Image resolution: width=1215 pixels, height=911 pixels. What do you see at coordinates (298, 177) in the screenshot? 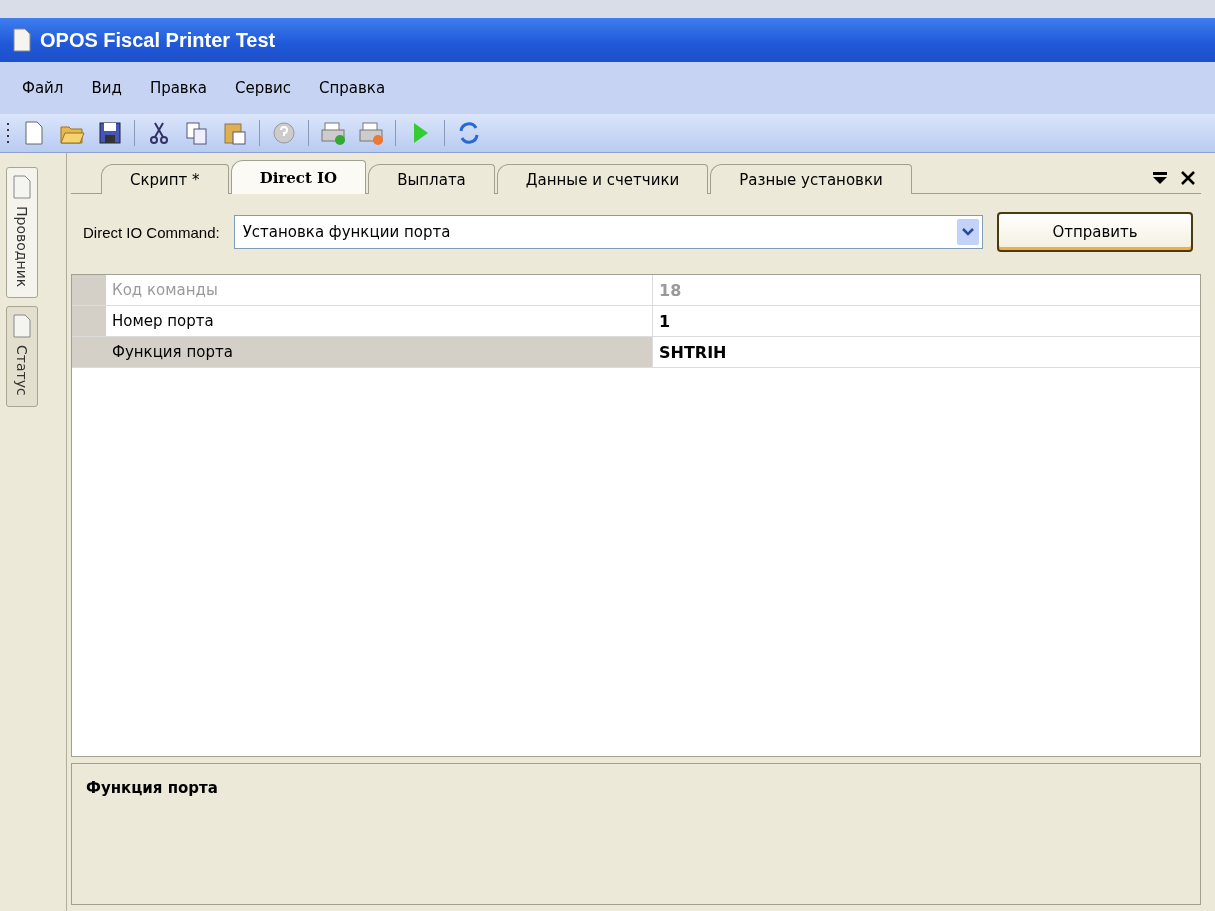
I see `tab: Direct IO` at bounding box center [298, 177].